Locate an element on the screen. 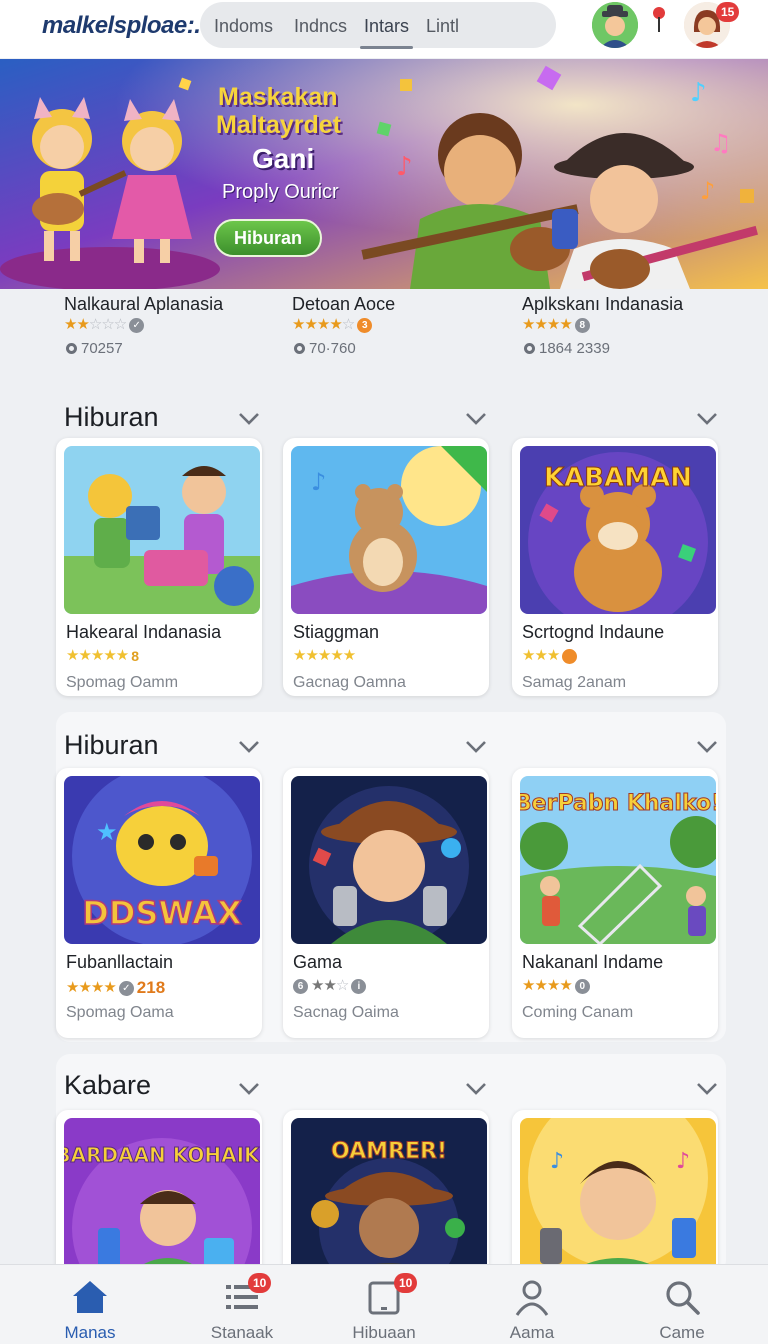  thumbnail-art-text: KABAMAN is located at coordinates (618, 478).